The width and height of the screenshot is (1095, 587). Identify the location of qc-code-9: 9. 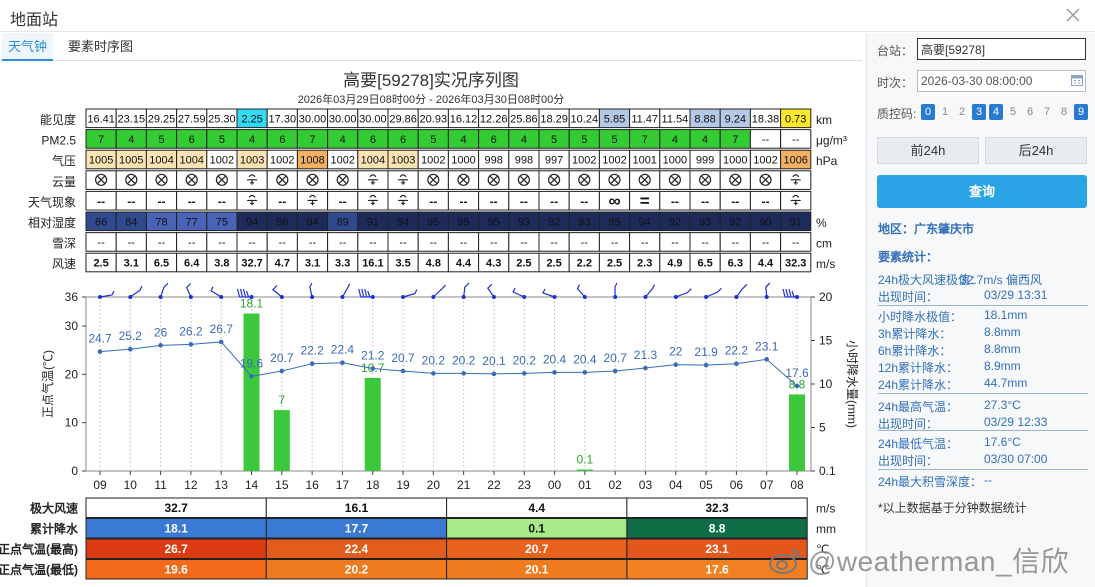
(1081, 112).